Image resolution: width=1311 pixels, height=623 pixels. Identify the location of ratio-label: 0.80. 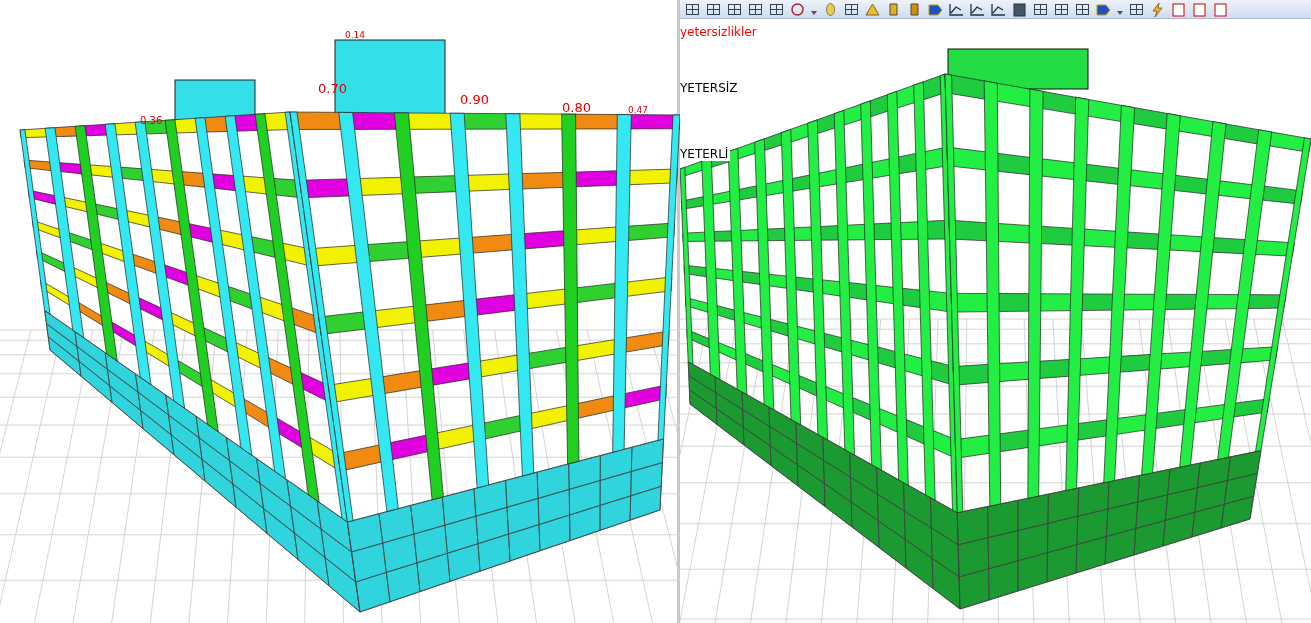
(576, 107).